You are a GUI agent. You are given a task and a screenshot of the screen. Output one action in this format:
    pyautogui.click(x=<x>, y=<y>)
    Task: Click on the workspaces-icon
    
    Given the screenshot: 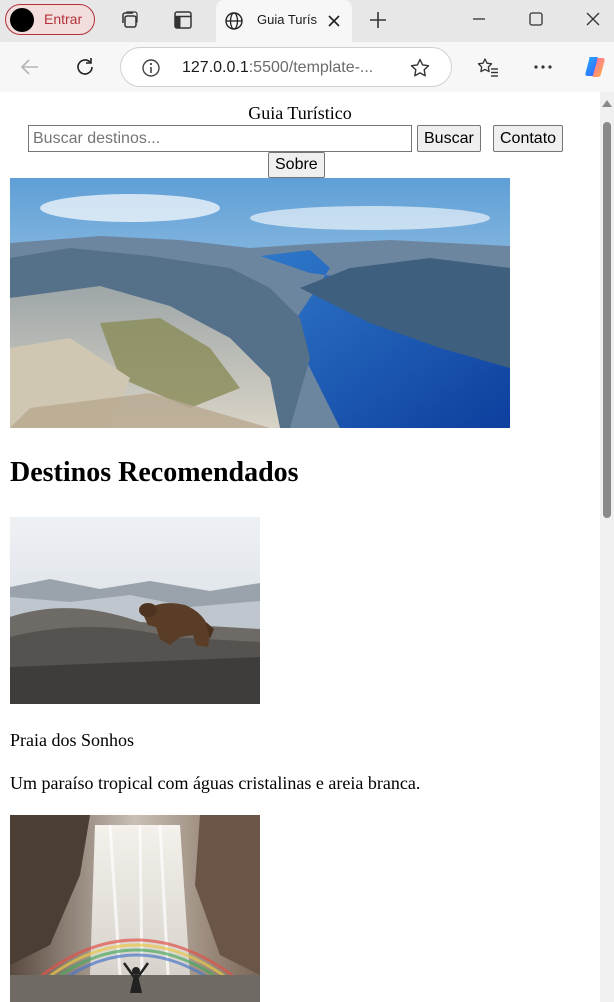 What is the action you would take?
    pyautogui.click(x=130, y=20)
    